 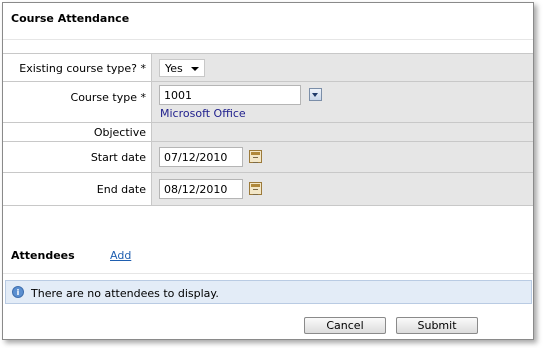 What do you see at coordinates (119, 132) in the screenshot?
I see `objective-label: Objective` at bounding box center [119, 132].